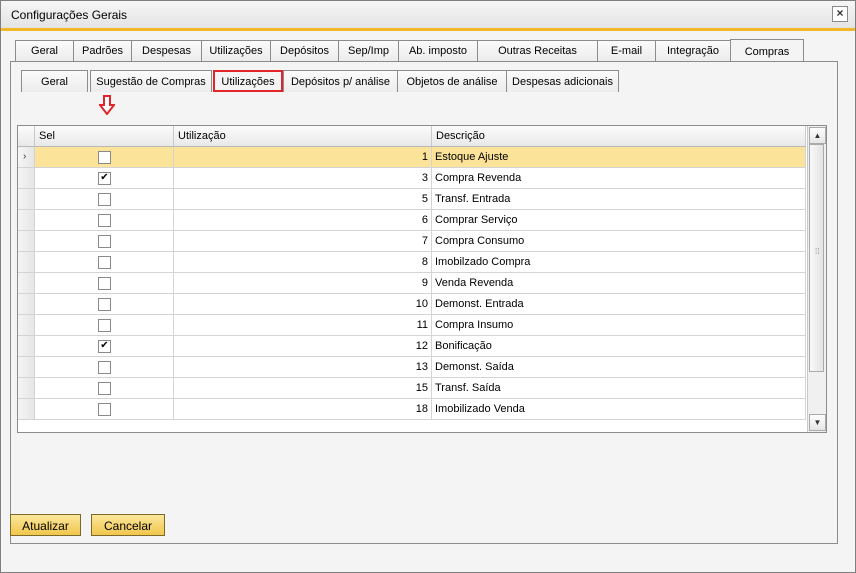 The width and height of the screenshot is (856, 573). Describe the element at coordinates (303, 157) in the screenshot. I see `utilizacao-cell: 1` at that location.